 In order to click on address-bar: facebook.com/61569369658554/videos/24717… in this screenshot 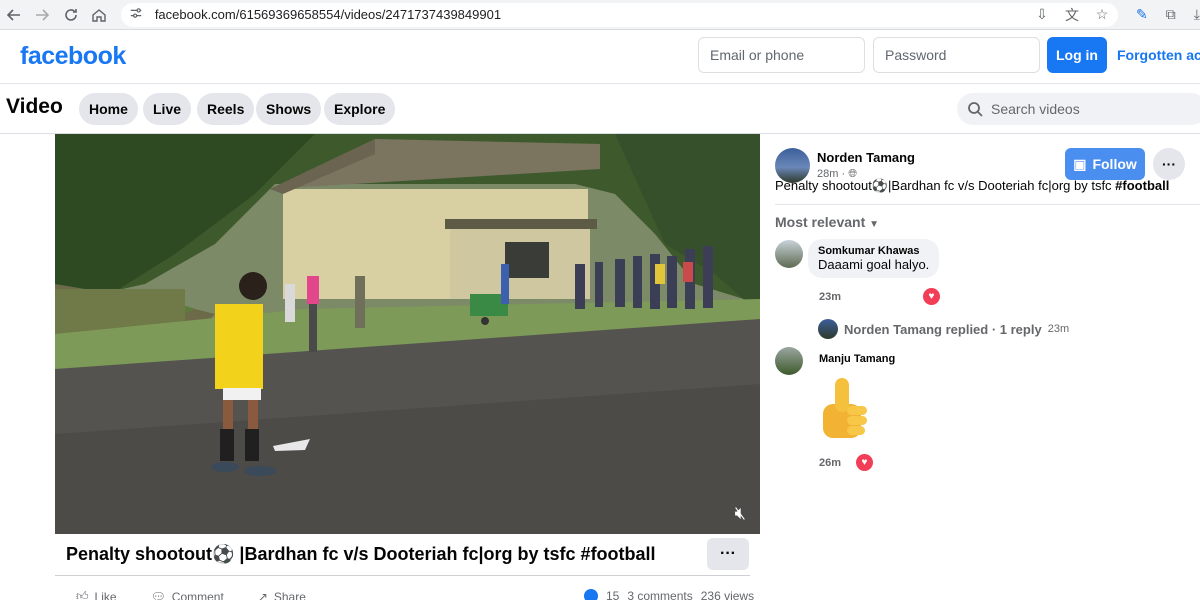, I will do `click(619, 14)`.